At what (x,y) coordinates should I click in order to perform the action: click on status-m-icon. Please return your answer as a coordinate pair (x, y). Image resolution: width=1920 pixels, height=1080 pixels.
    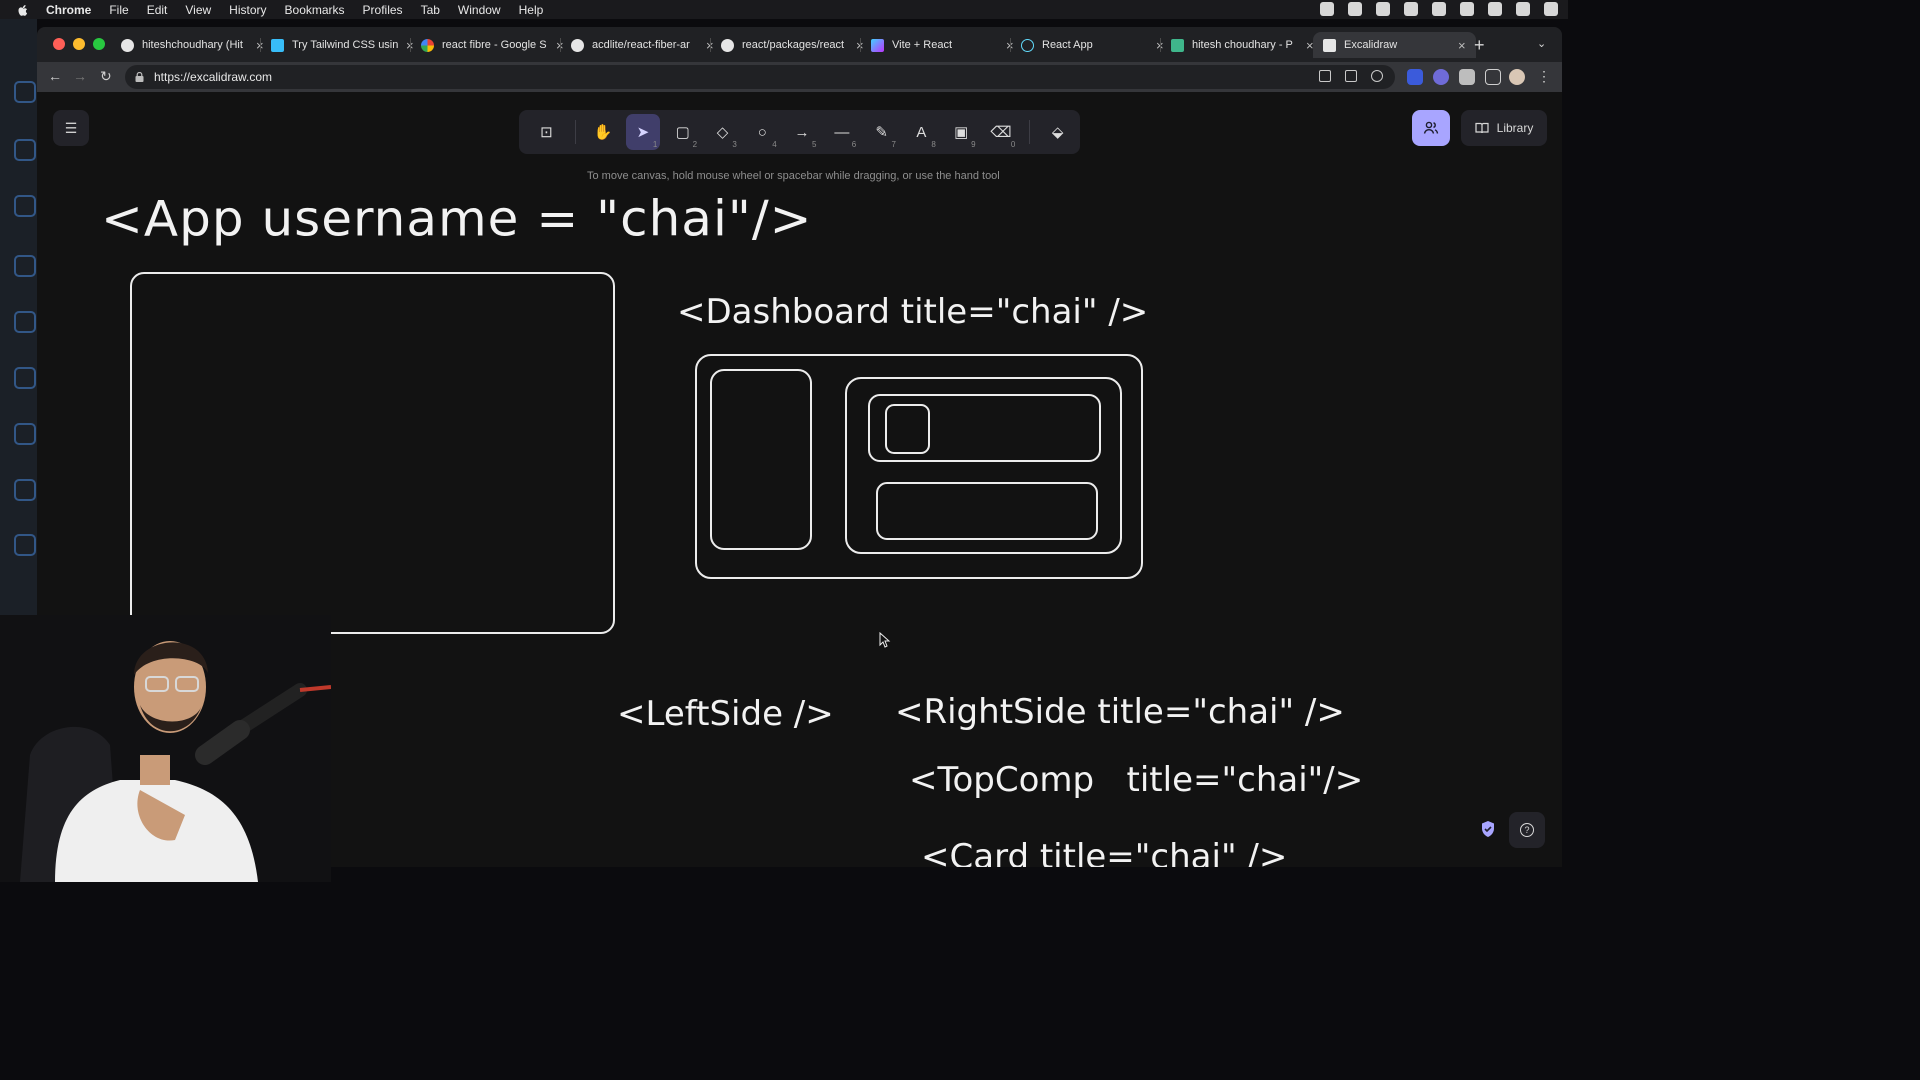
    Looking at the image, I should click on (1411, 9).